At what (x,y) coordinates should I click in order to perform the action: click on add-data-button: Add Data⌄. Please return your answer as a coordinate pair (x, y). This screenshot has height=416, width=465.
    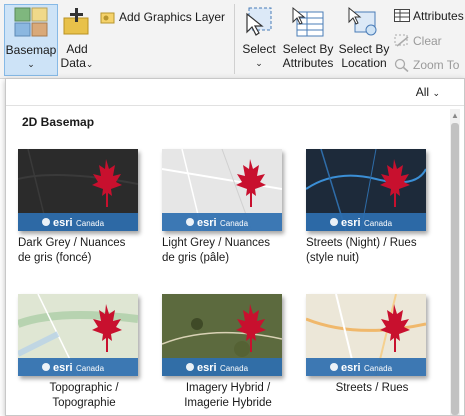
    Looking at the image, I should click on (77, 39).